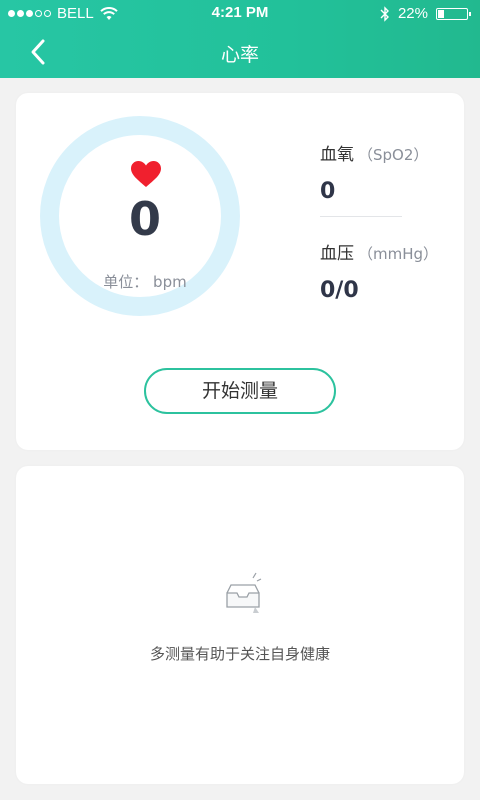 The height and width of the screenshot is (800, 480). I want to click on heart-rate-value: 0, so click(144, 219).